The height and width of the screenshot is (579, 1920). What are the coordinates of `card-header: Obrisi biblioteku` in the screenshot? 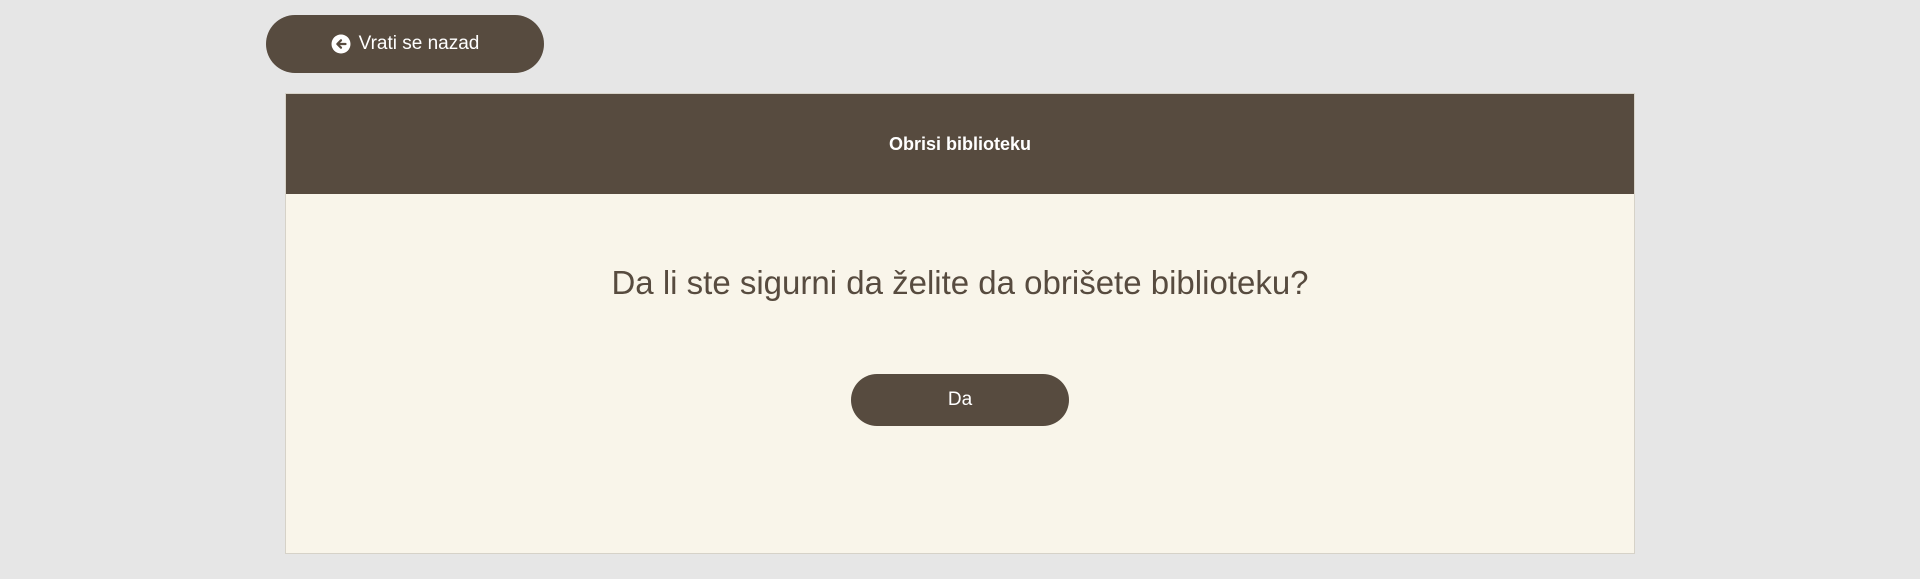 It's located at (960, 144).